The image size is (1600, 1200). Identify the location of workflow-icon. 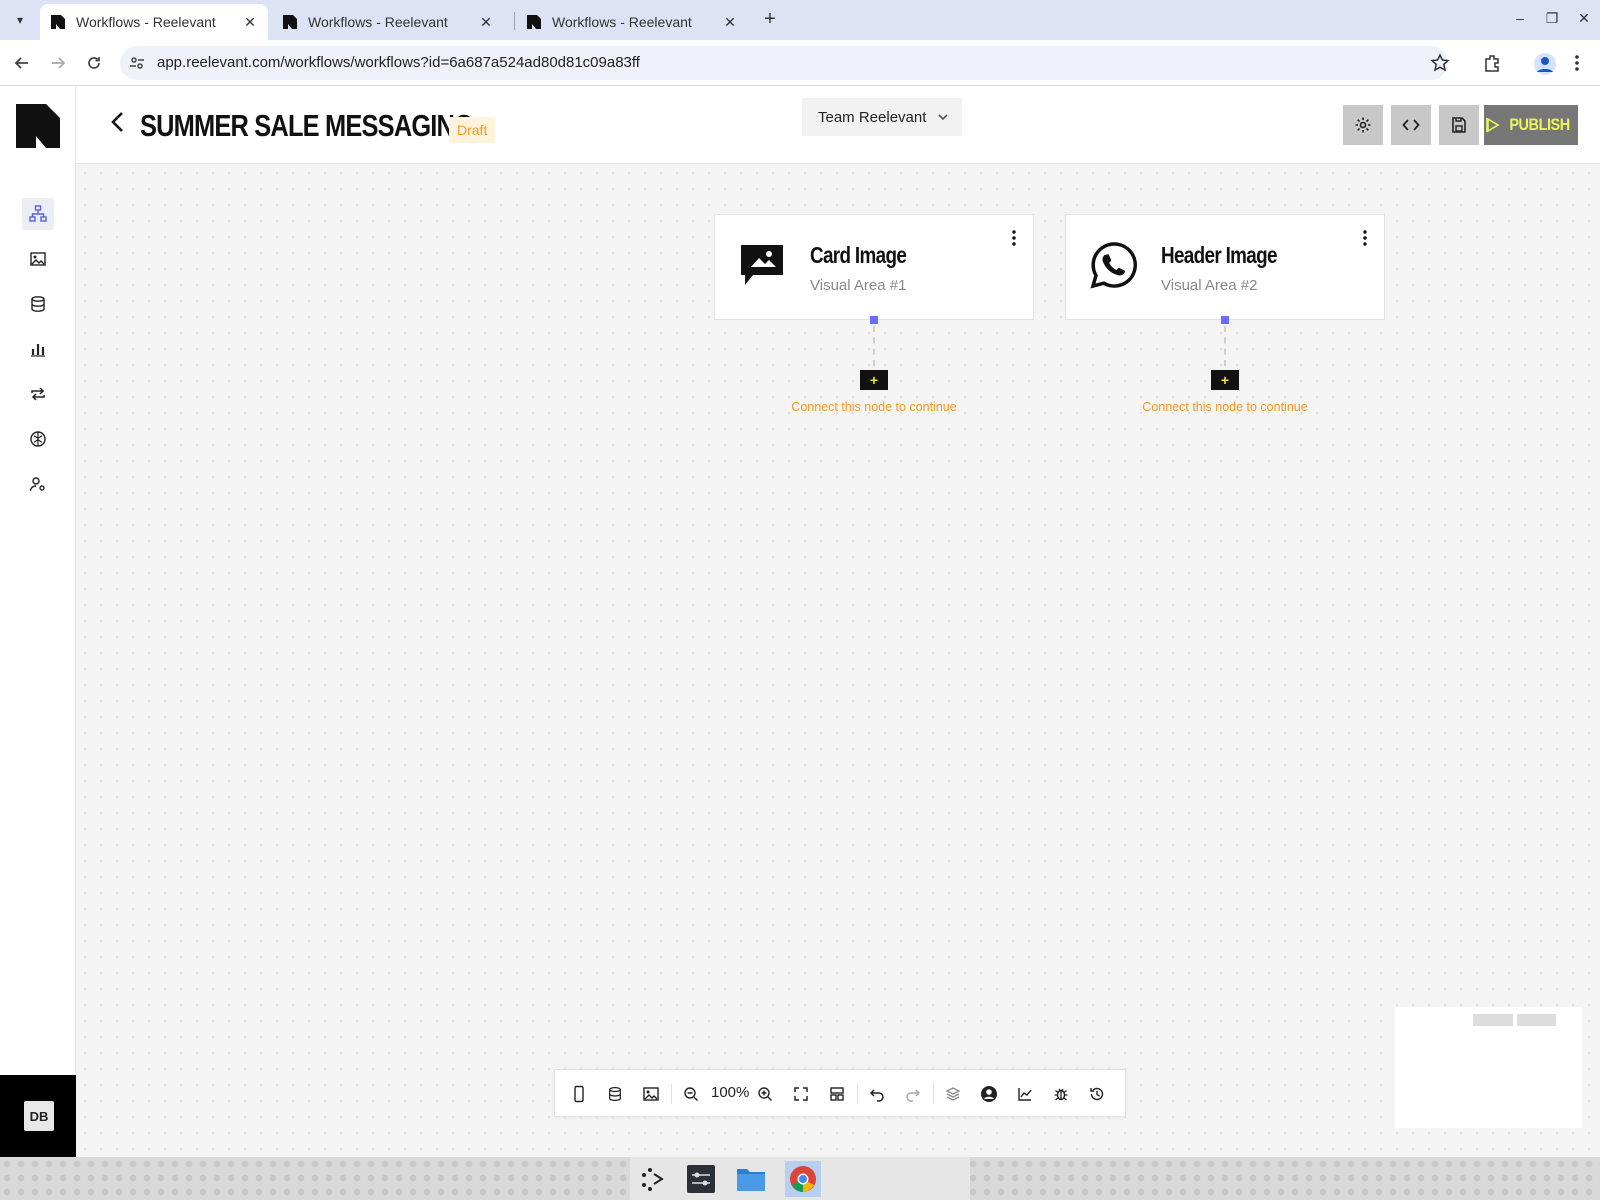
(38, 213).